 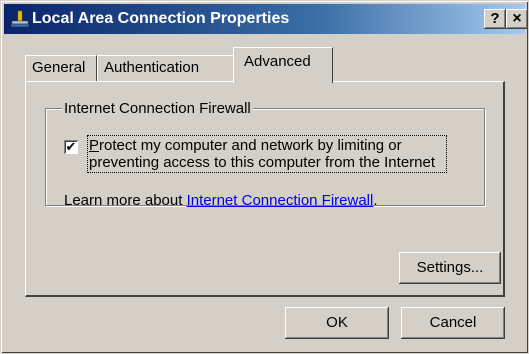 What do you see at coordinates (375, 200) in the screenshot?
I see `learn-more-suffix: .` at bounding box center [375, 200].